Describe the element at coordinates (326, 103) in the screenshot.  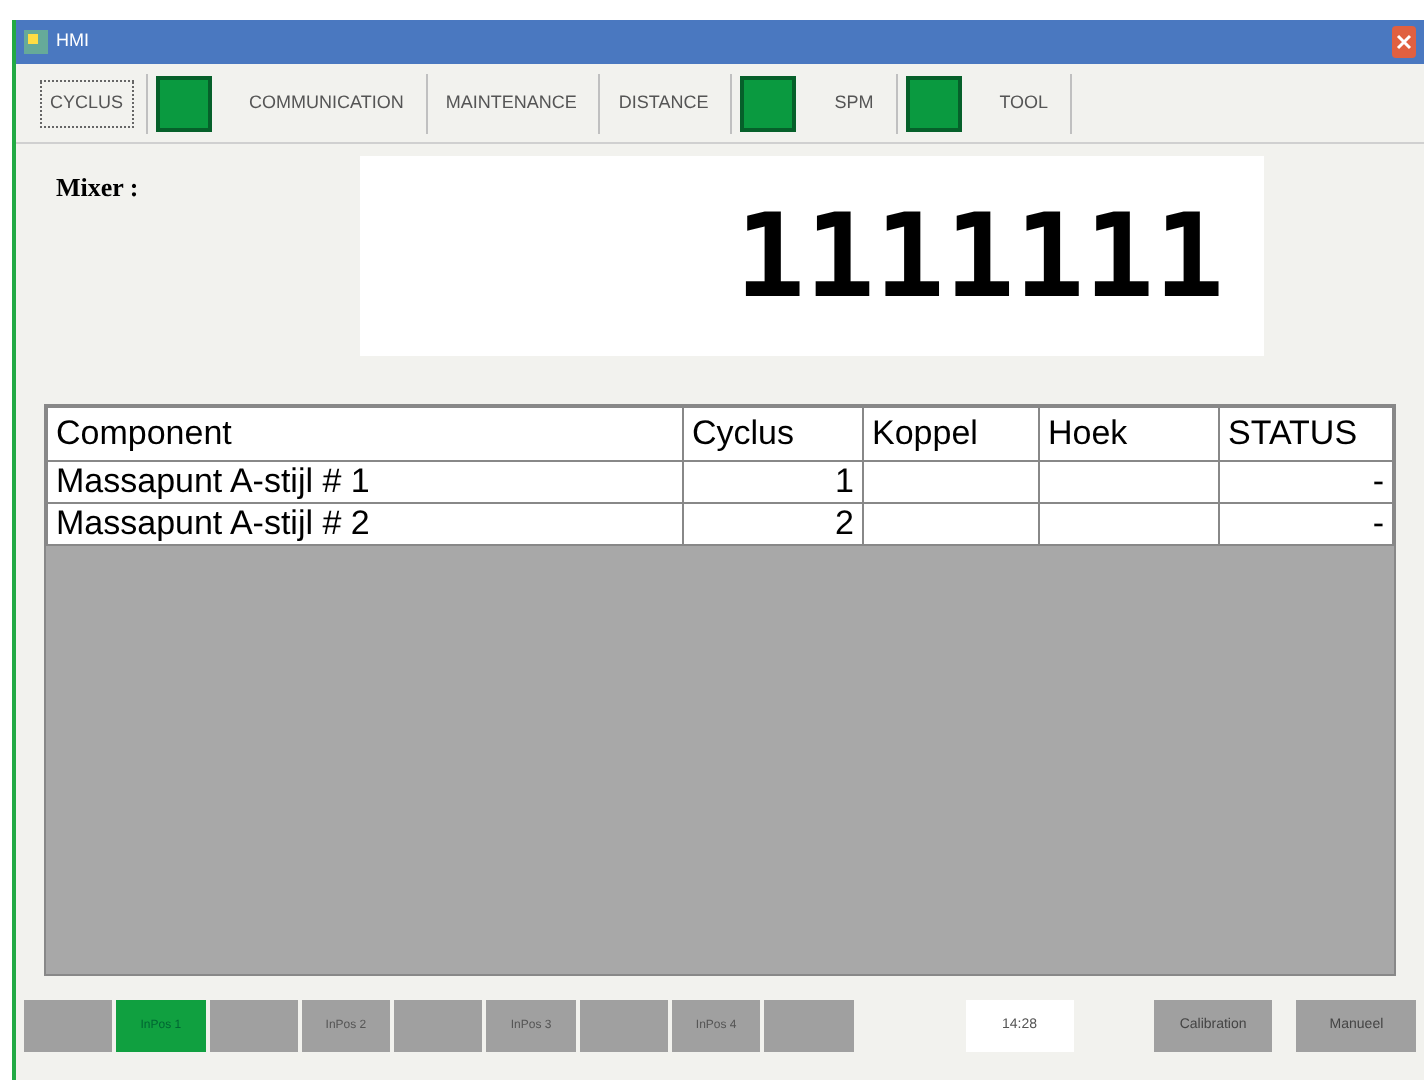
I see `tab: COMMUNICATION` at that location.